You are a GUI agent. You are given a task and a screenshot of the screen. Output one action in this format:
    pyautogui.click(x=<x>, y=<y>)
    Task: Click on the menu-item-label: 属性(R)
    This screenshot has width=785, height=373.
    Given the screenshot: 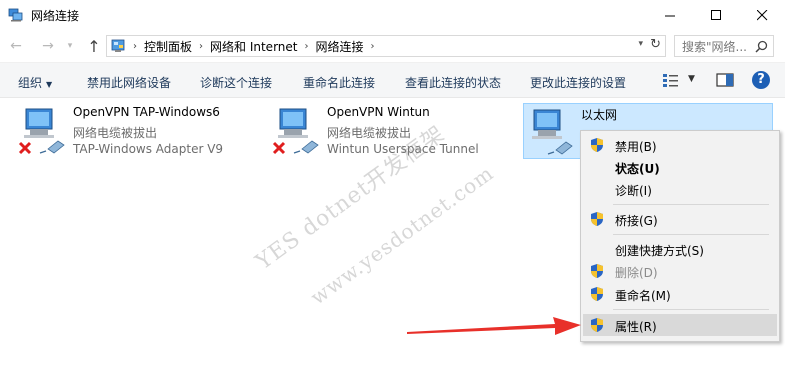 What is the action you would take?
    pyautogui.click(x=636, y=327)
    